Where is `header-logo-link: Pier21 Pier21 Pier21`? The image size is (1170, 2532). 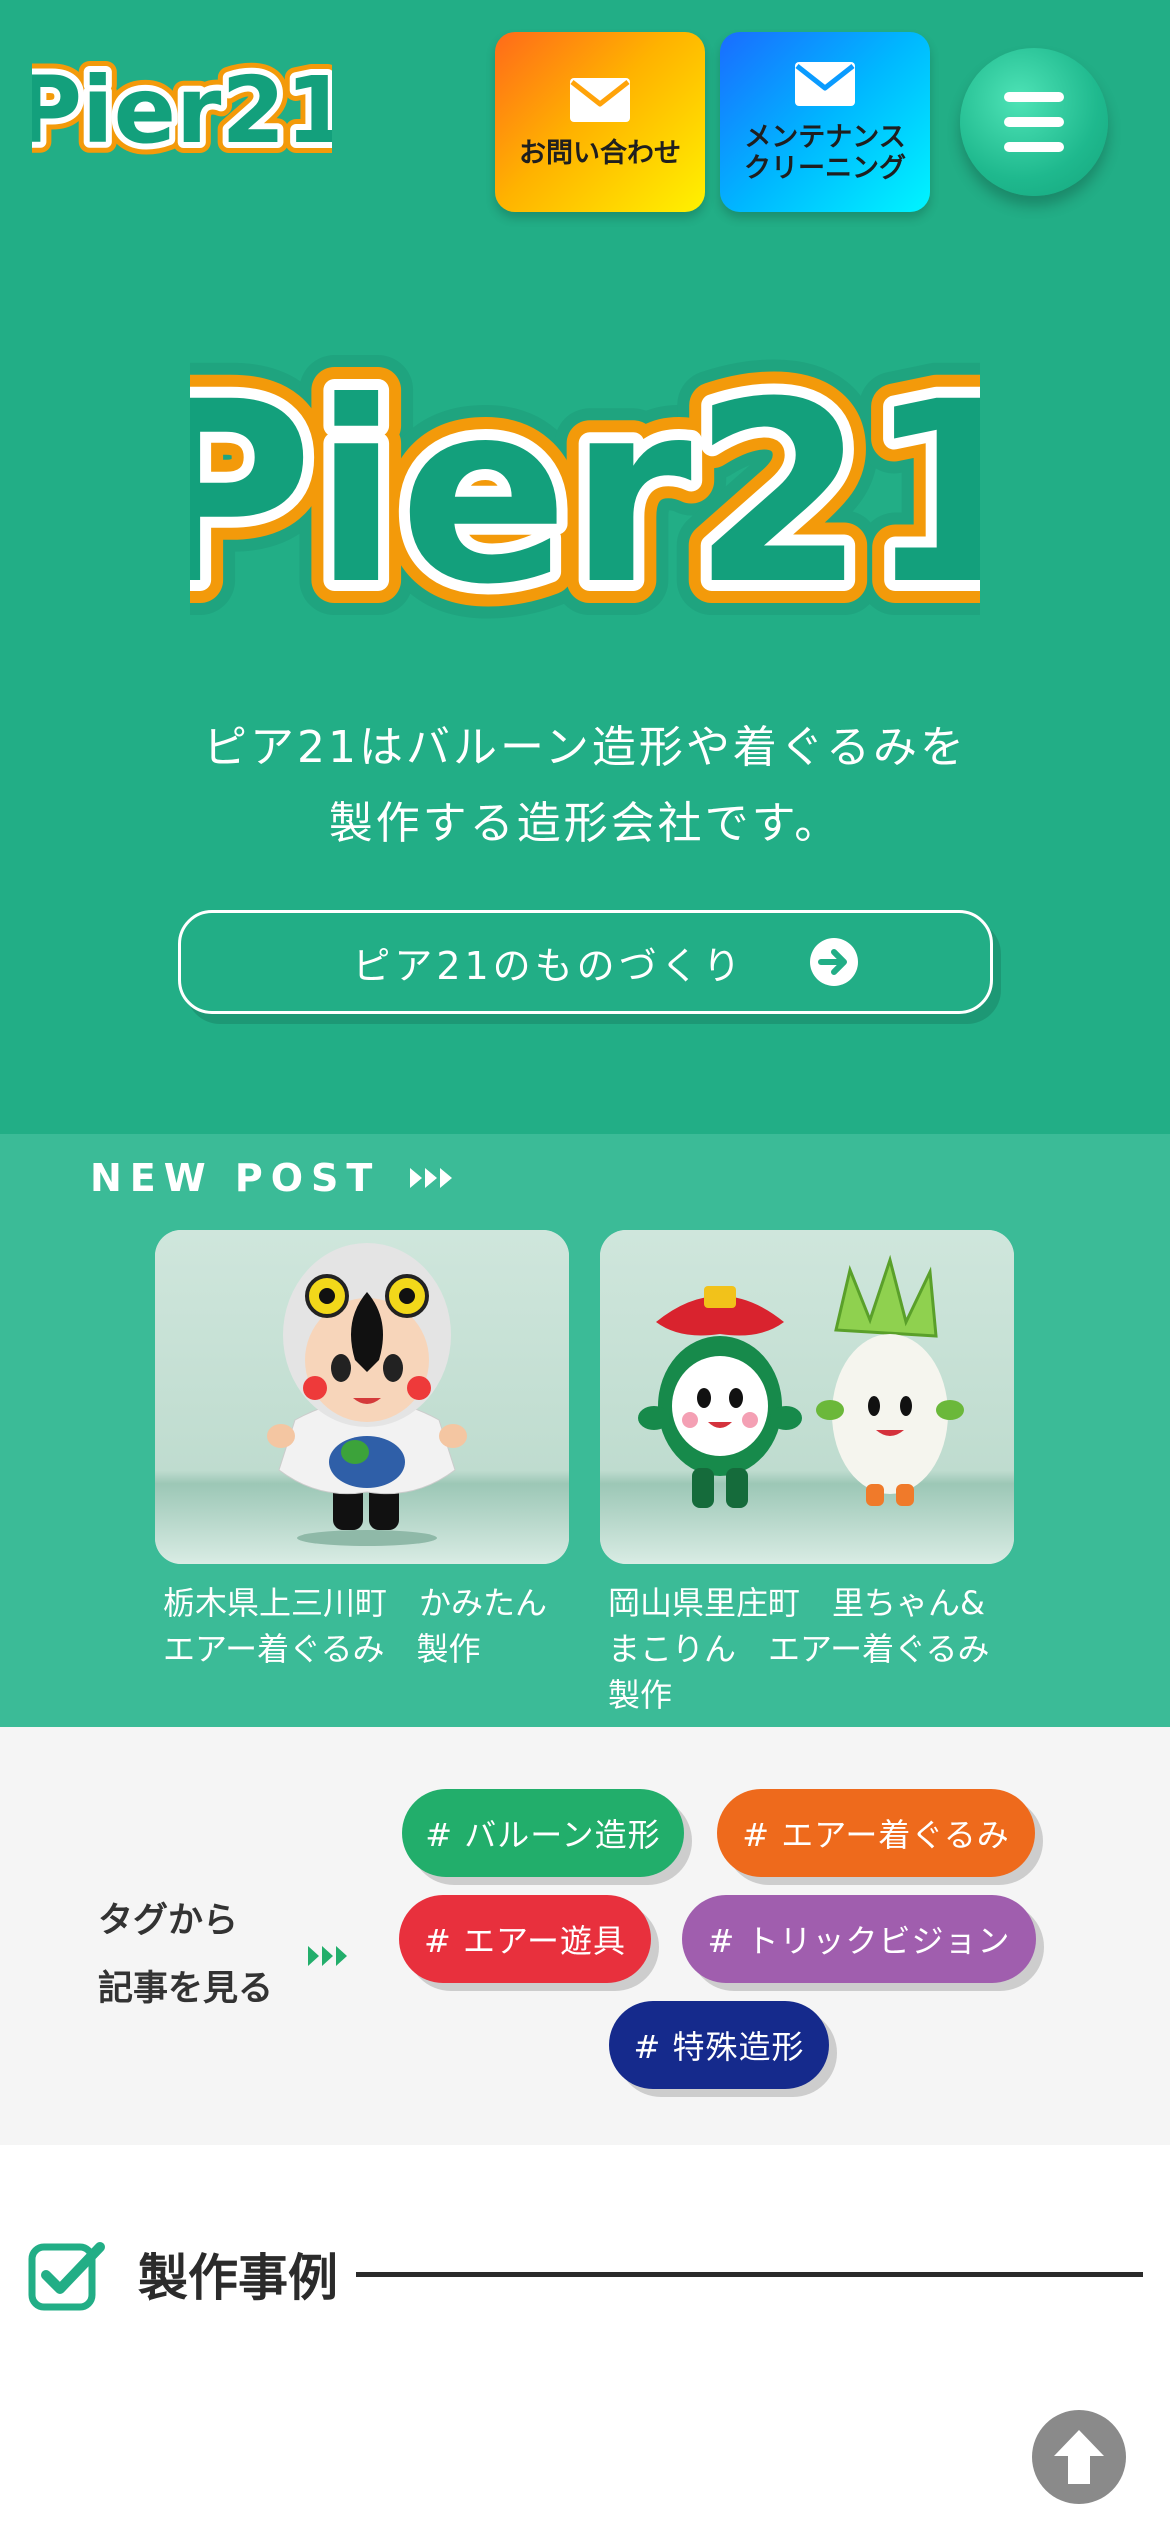 header-logo-link: Pier21 Pier21 Pier21 is located at coordinates (182, 110).